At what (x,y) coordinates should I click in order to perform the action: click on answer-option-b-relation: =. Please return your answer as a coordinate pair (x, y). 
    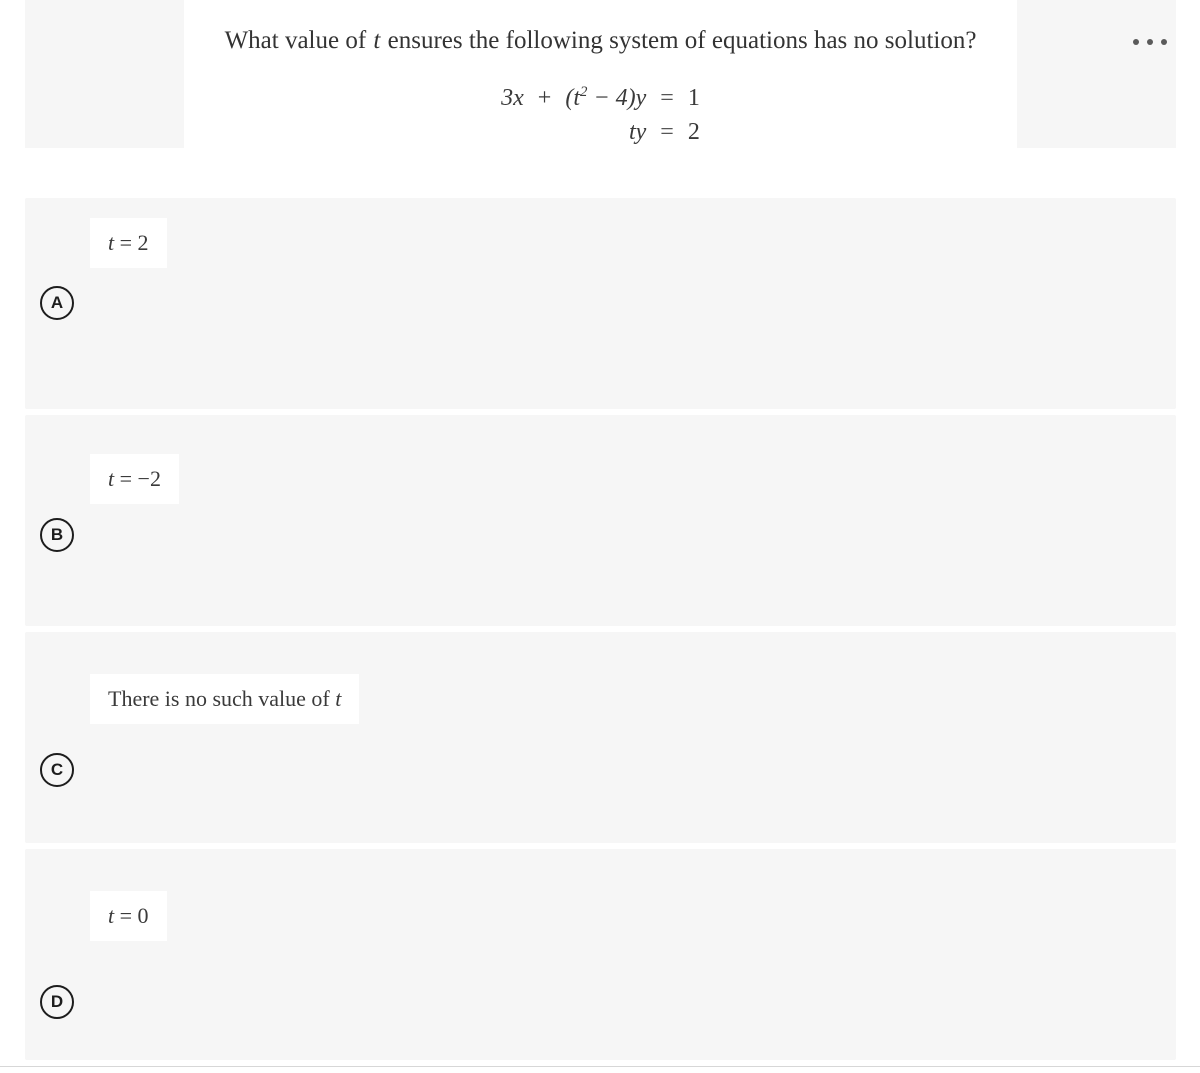
    Looking at the image, I should click on (126, 478).